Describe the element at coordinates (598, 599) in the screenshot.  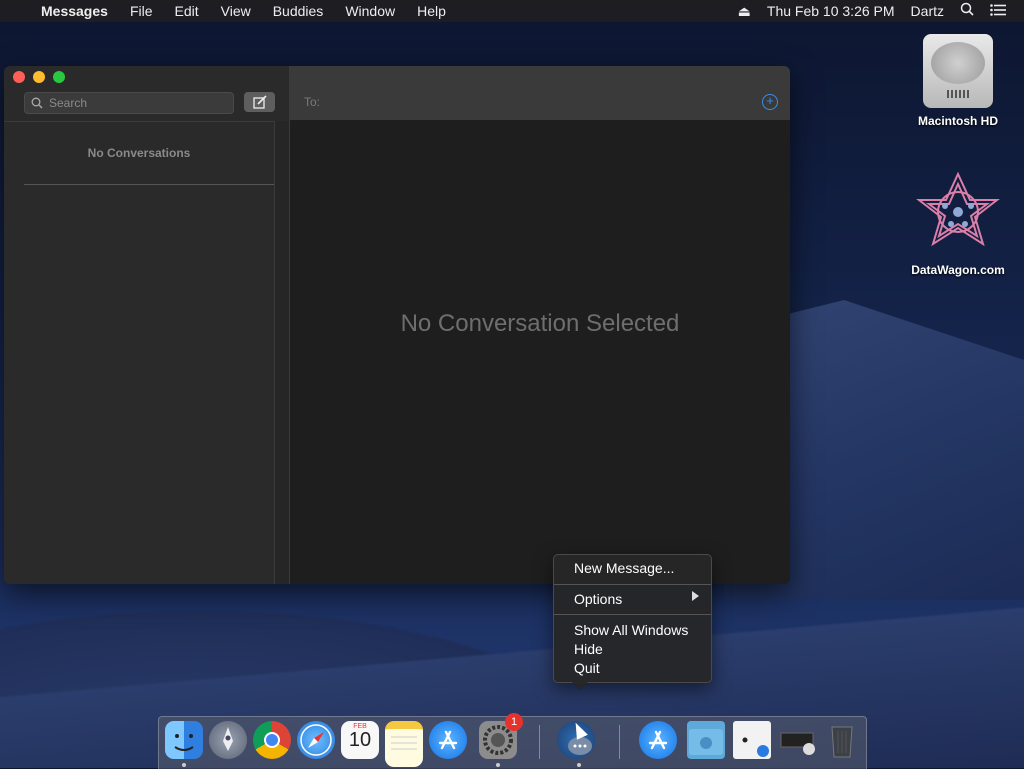
I see `menu-item-options: Options` at that location.